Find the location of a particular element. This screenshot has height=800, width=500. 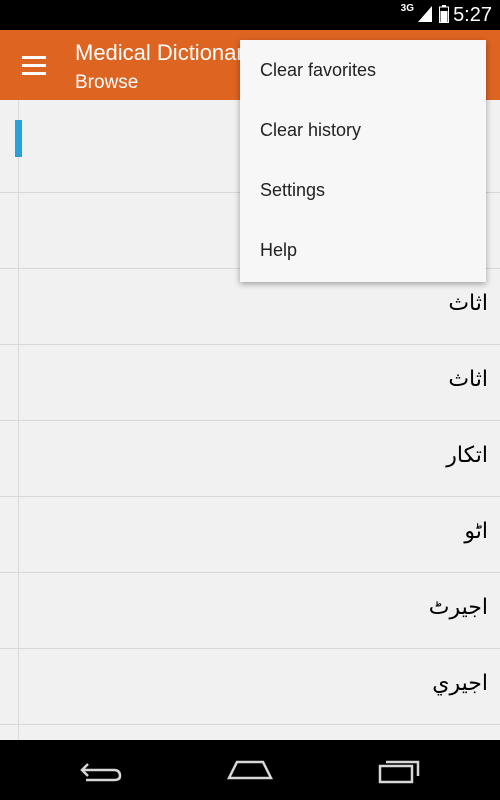

home-icon is located at coordinates (250, 770).